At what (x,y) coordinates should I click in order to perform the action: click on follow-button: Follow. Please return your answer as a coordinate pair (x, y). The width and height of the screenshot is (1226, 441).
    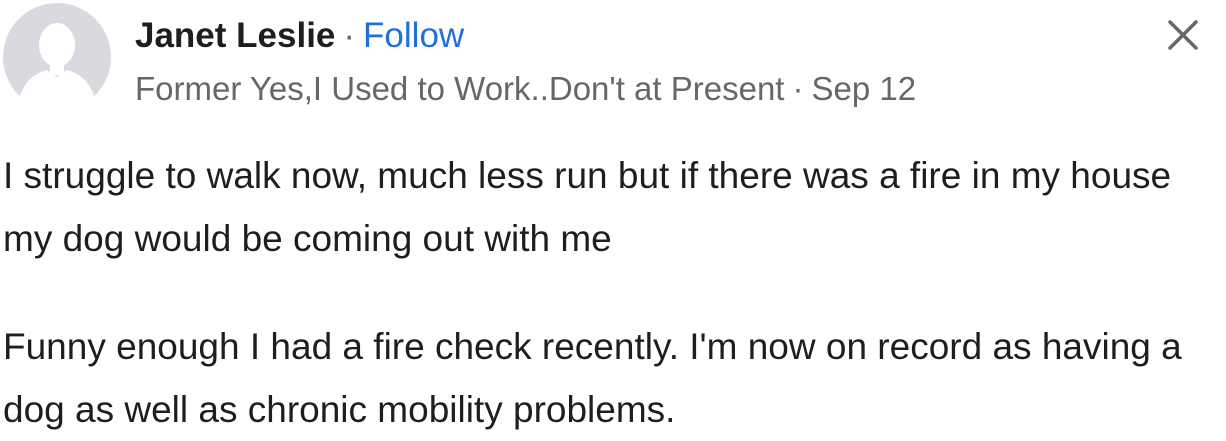
    Looking at the image, I should click on (413, 35).